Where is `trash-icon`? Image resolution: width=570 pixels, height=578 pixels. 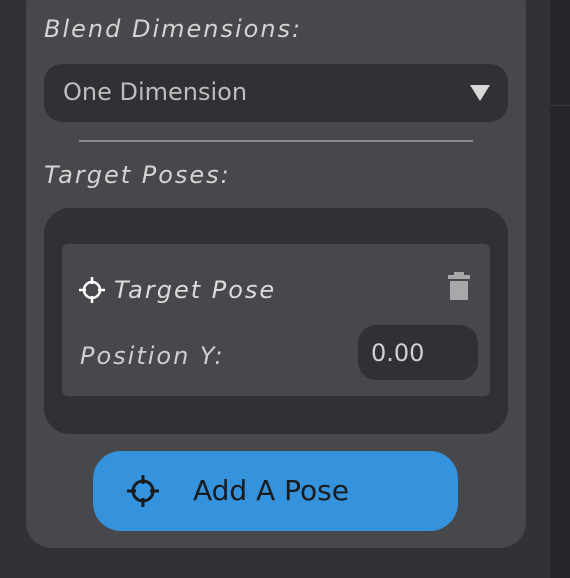
trash-icon is located at coordinates (459, 286).